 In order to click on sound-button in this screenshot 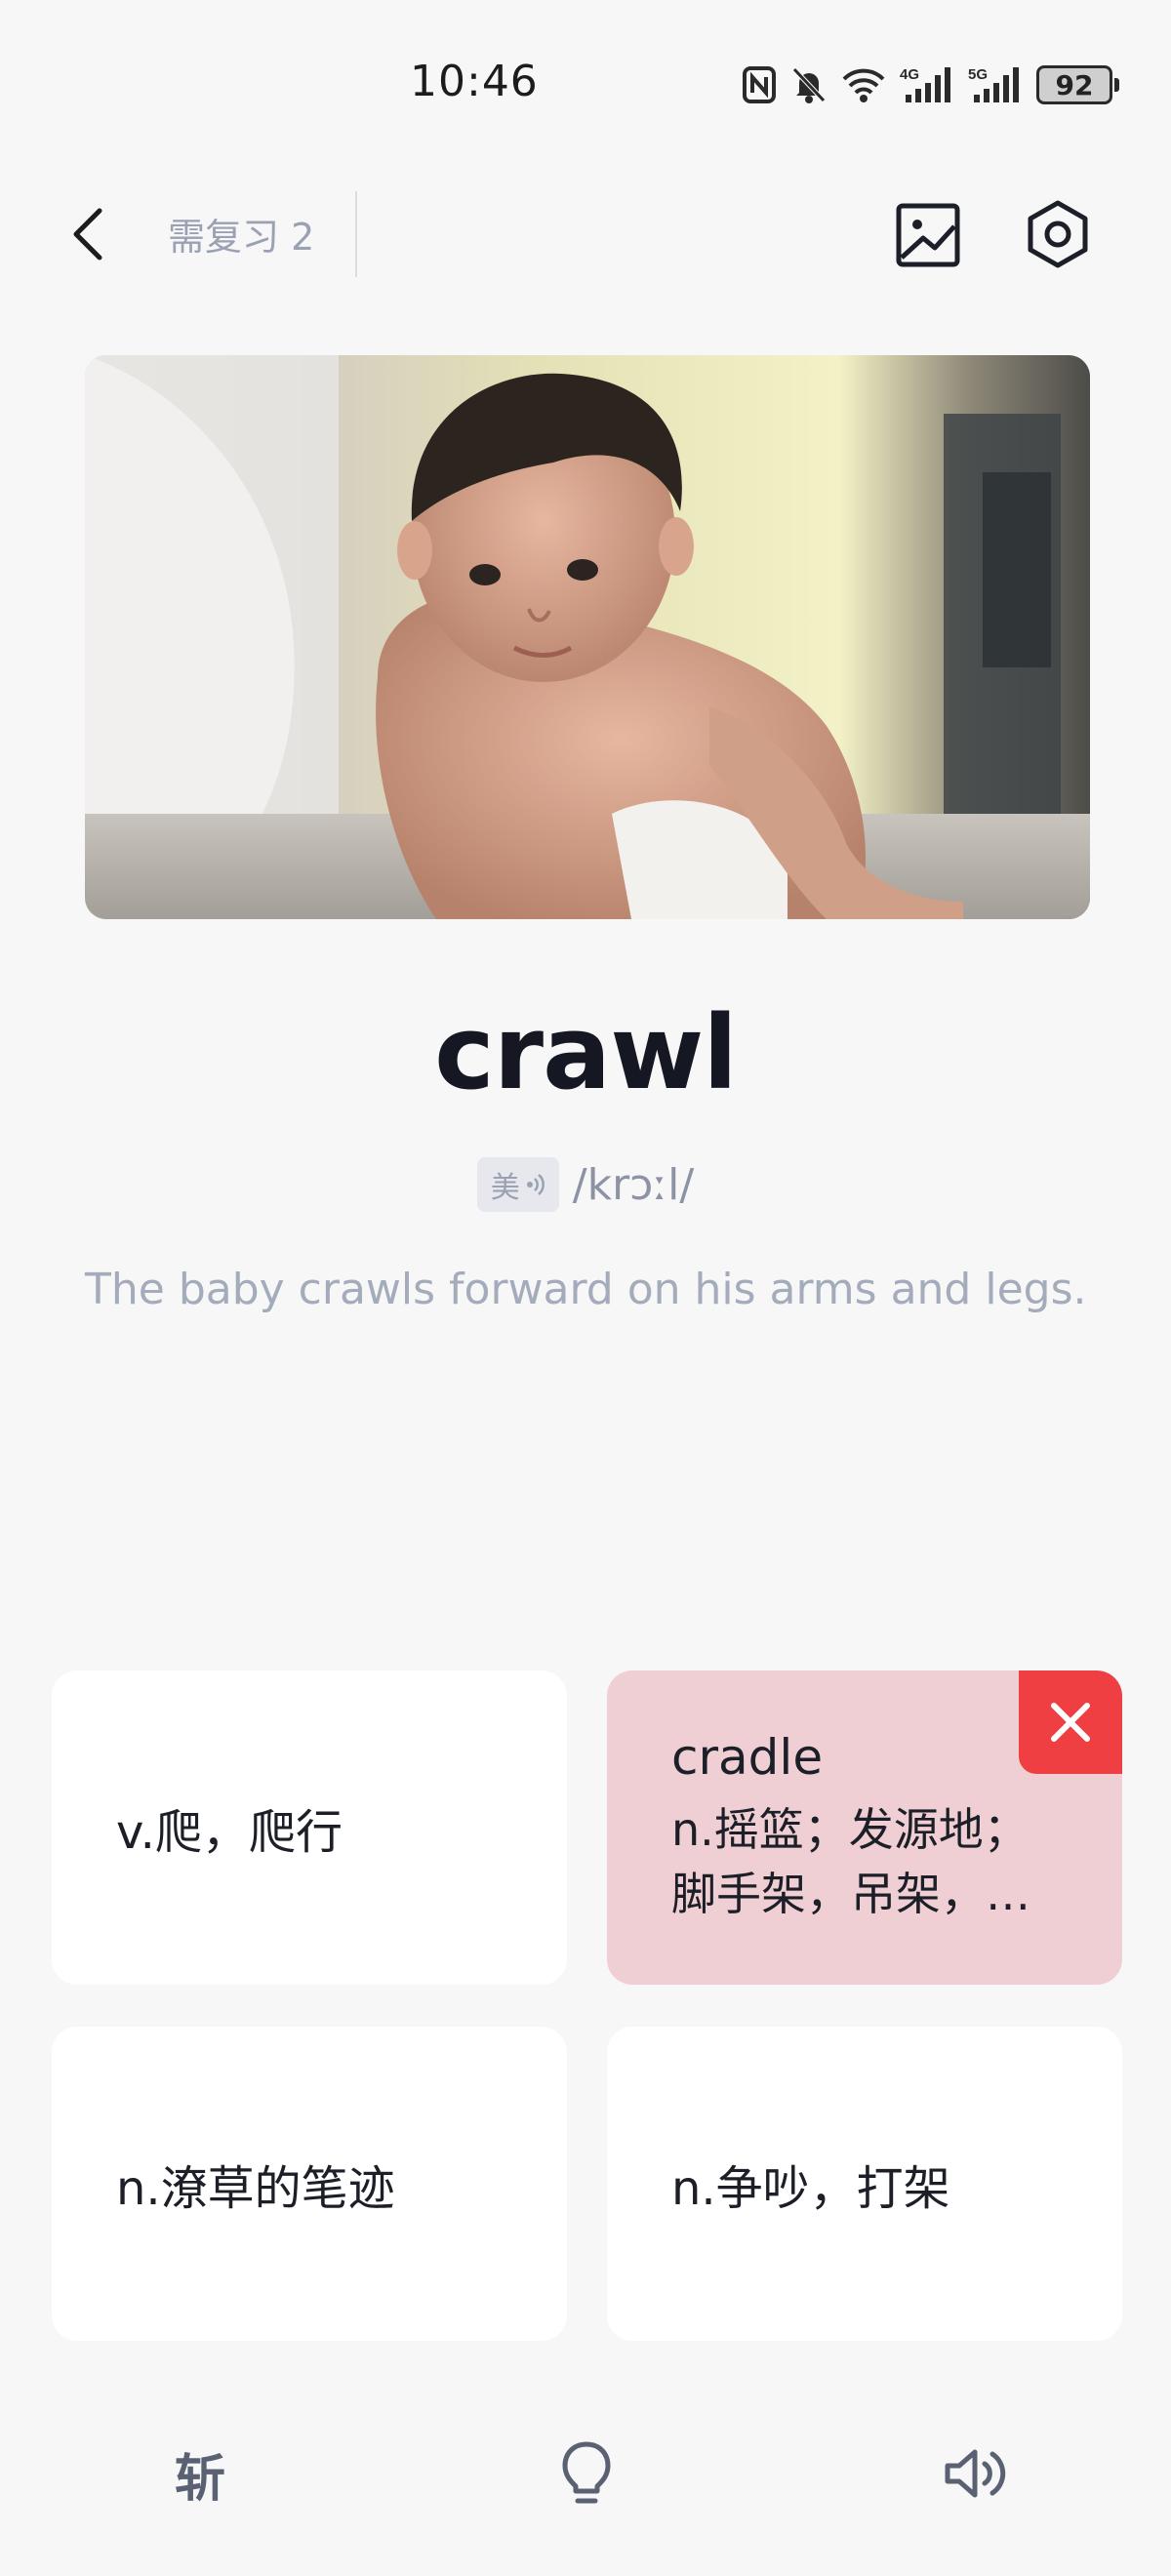, I will do `click(975, 2473)`.